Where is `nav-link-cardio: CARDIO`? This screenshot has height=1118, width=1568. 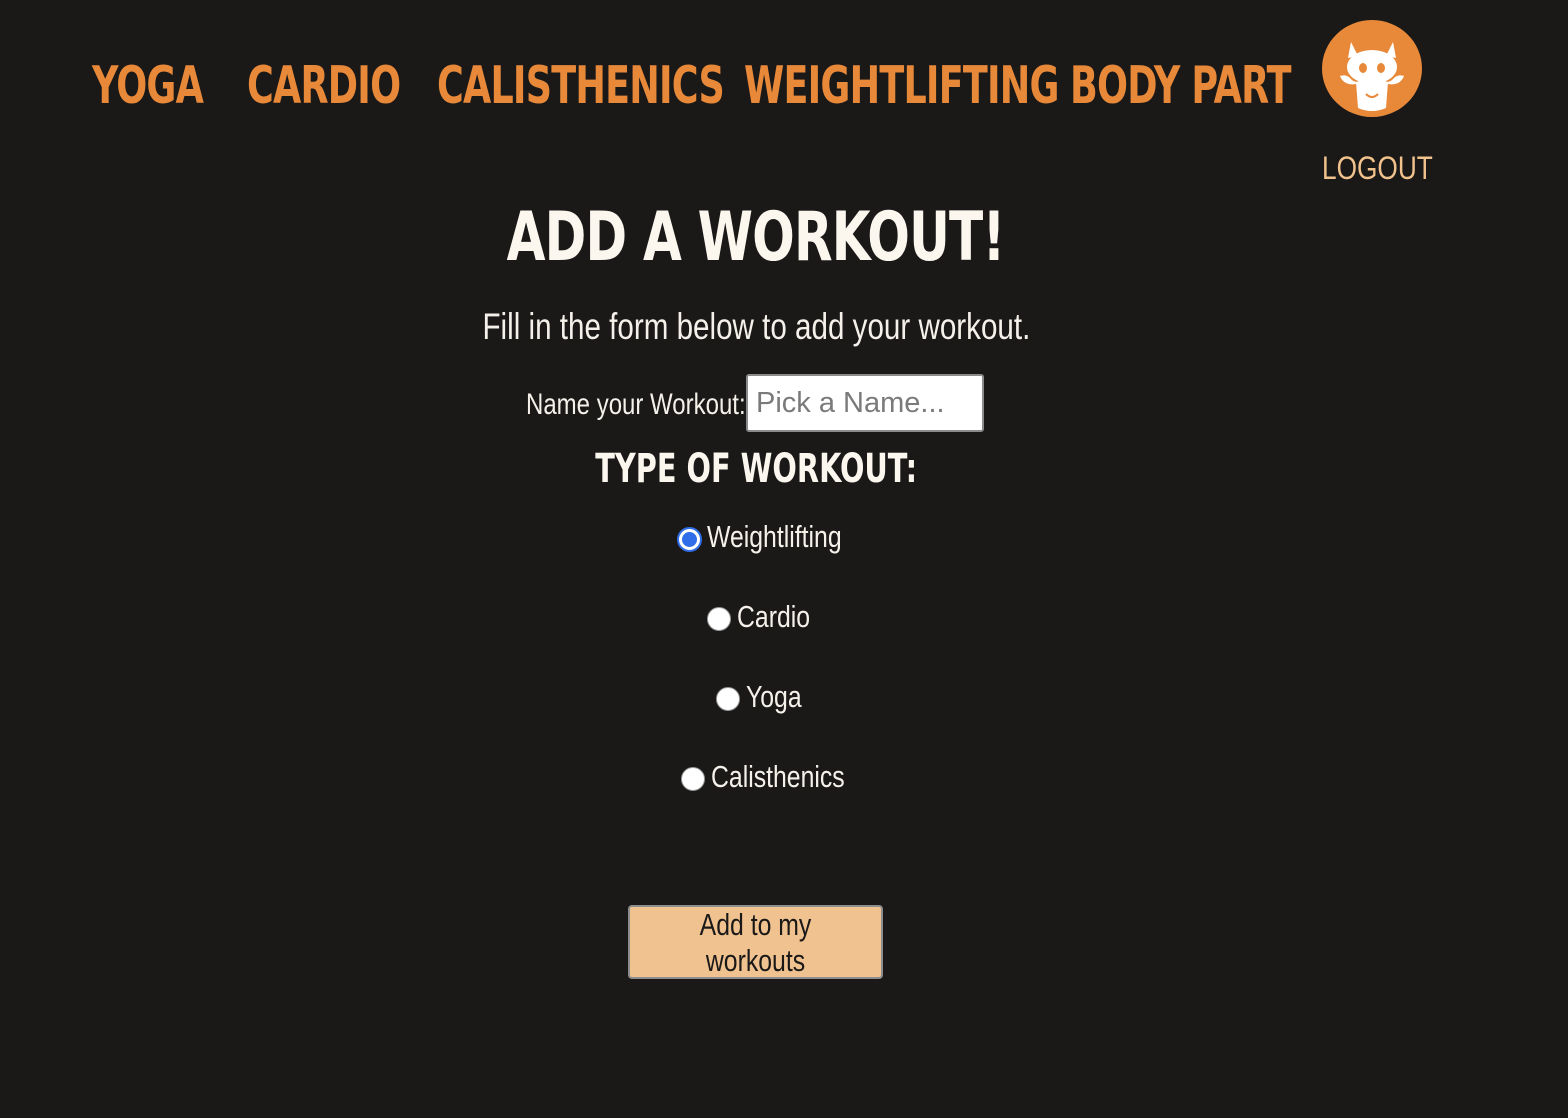
nav-link-cardio: CARDIO is located at coordinates (324, 86).